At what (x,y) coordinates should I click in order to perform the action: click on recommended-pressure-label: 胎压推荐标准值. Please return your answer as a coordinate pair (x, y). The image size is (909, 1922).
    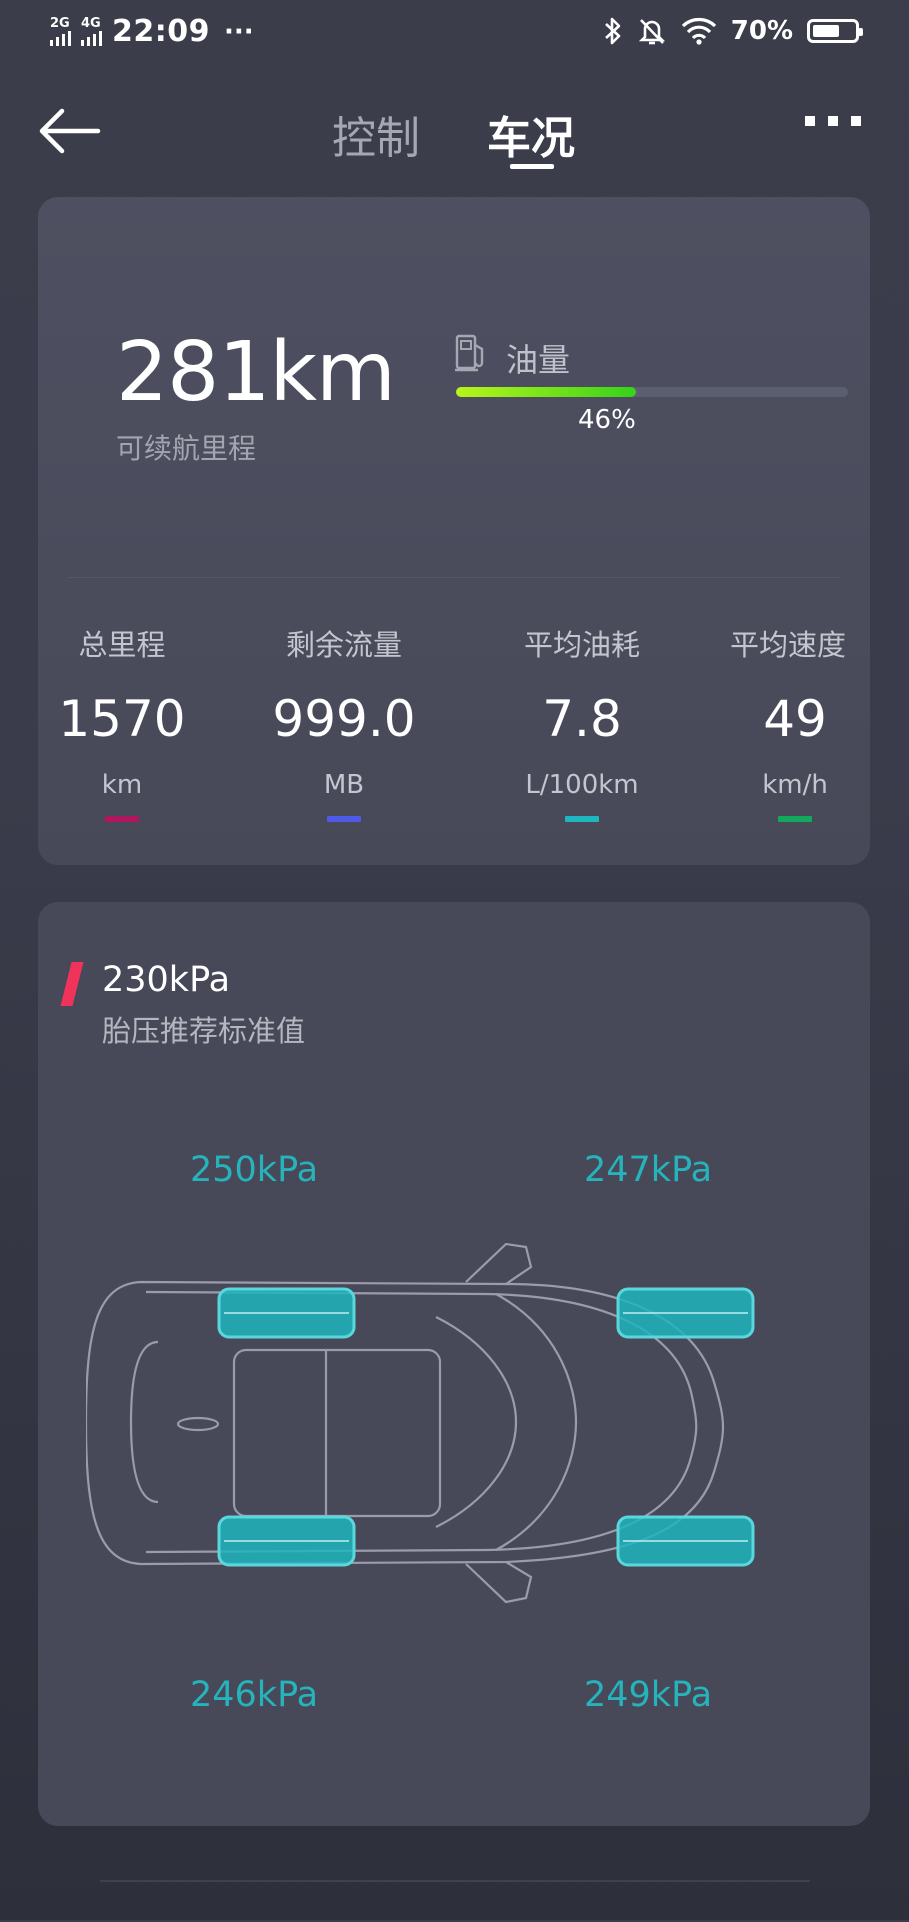
    Looking at the image, I should click on (204, 1031).